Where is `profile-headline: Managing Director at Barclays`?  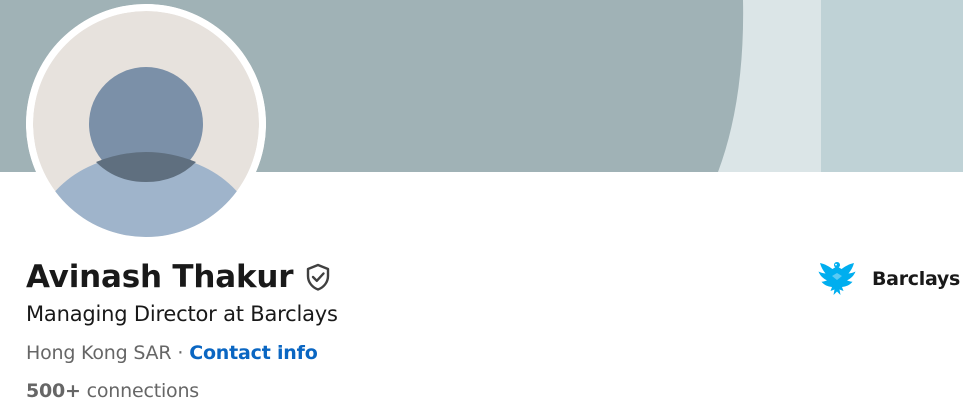
profile-headline: Managing Director at Barclays is located at coordinates (182, 314).